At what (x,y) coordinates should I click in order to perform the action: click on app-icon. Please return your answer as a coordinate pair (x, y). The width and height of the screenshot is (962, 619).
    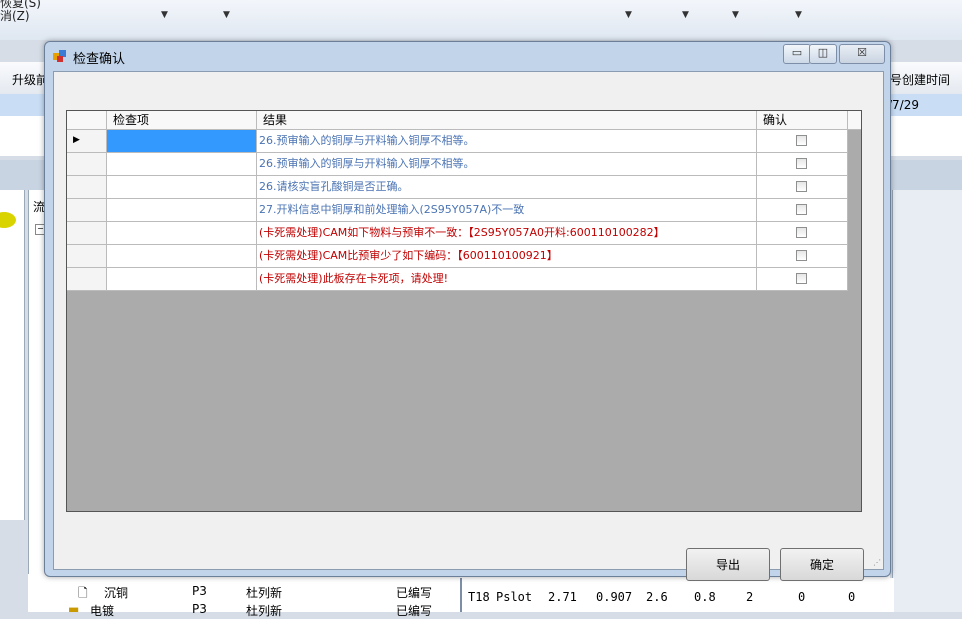
    Looking at the image, I should click on (59, 56).